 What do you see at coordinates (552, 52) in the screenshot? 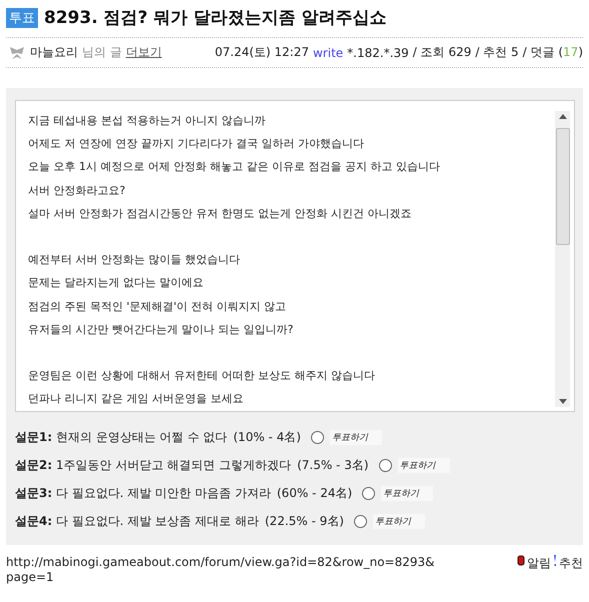
I see `comment-count: / 덧글 (17)` at bounding box center [552, 52].